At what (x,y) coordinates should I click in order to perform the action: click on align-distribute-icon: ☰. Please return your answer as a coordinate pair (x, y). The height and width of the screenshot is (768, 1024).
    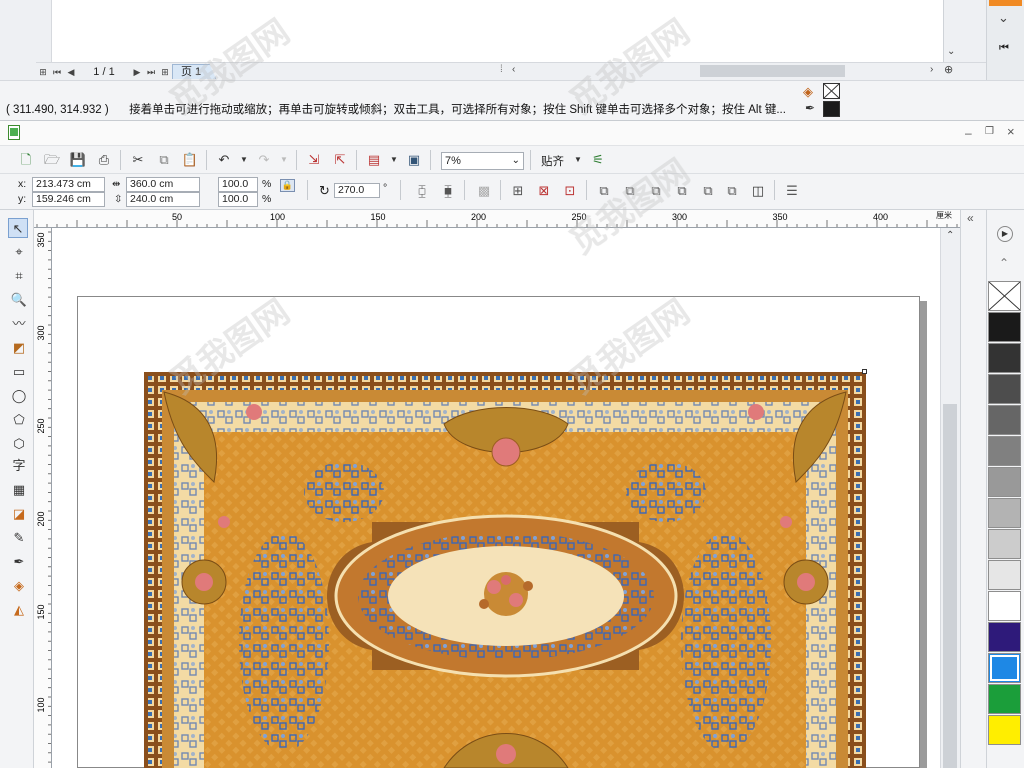
    Looking at the image, I should click on (792, 191).